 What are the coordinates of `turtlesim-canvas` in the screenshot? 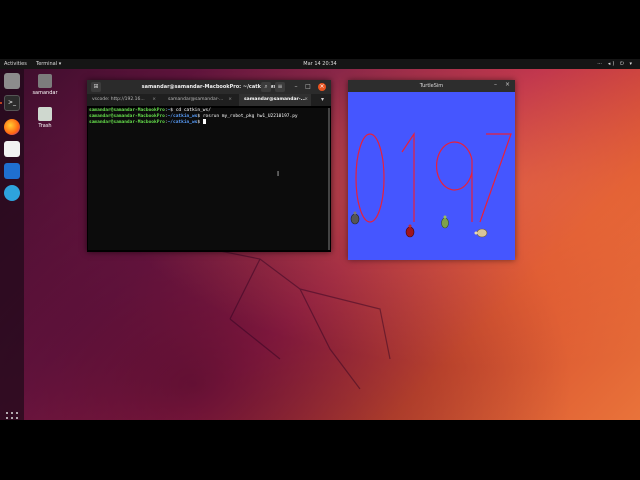 It's located at (431, 185).